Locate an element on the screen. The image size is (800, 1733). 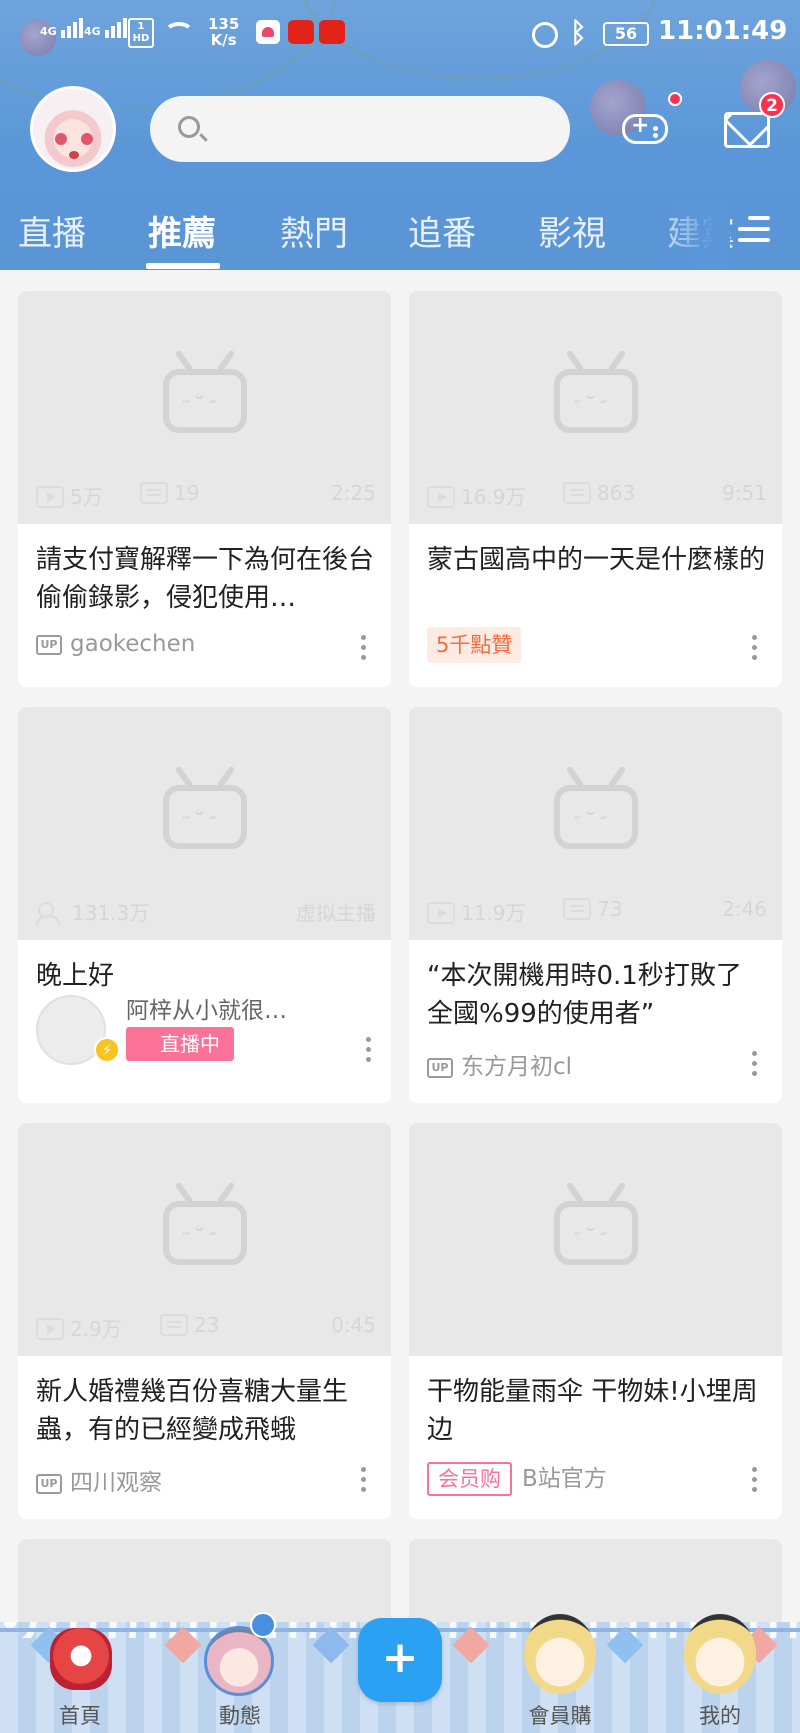
nav-home-label: 首頁 is located at coordinates (80, 1716).